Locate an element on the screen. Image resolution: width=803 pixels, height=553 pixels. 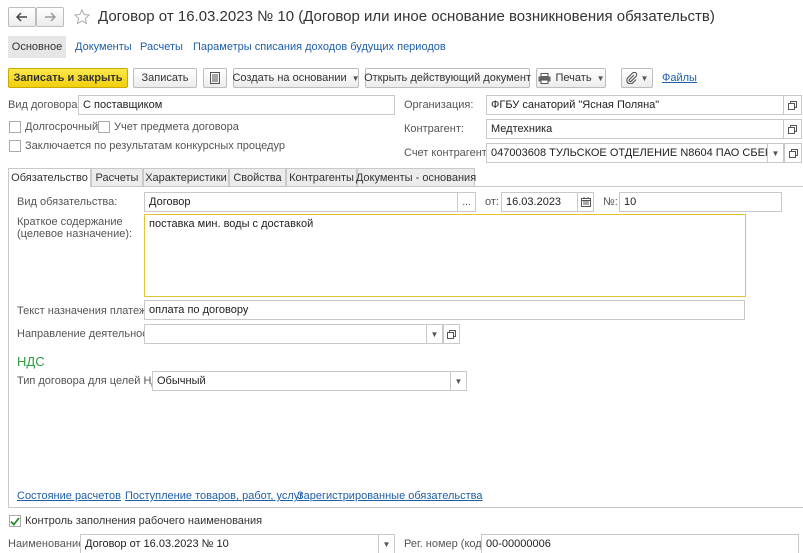
forward-button is located at coordinates (50, 17).